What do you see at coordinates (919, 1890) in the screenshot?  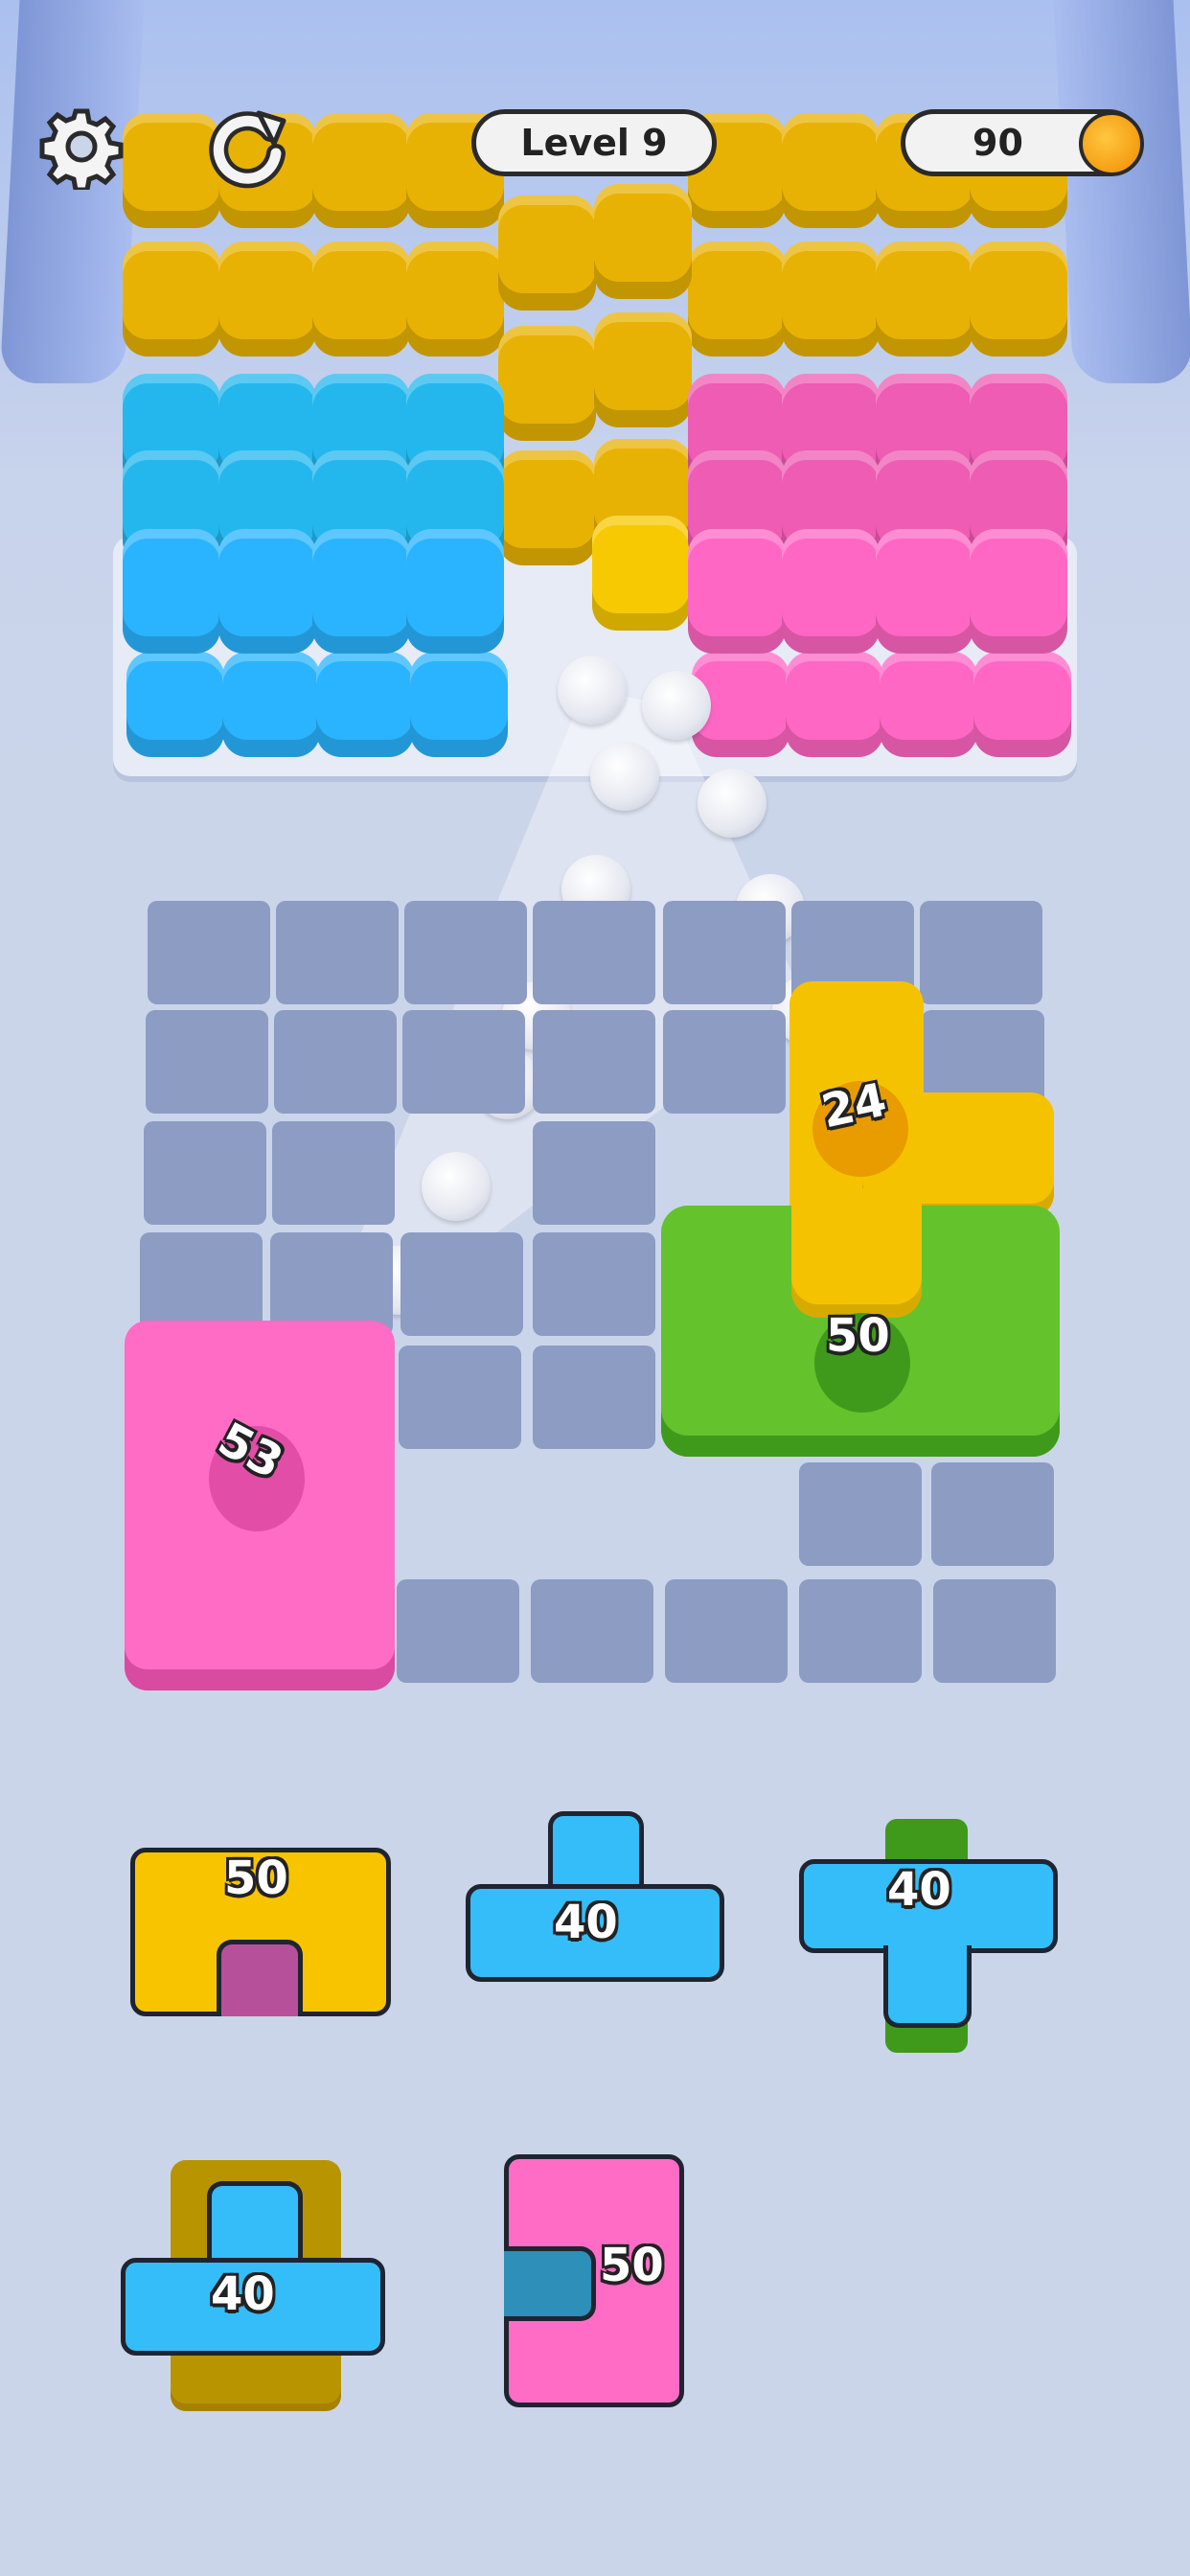 I see `tray-piece-blue-plus-count: 40` at bounding box center [919, 1890].